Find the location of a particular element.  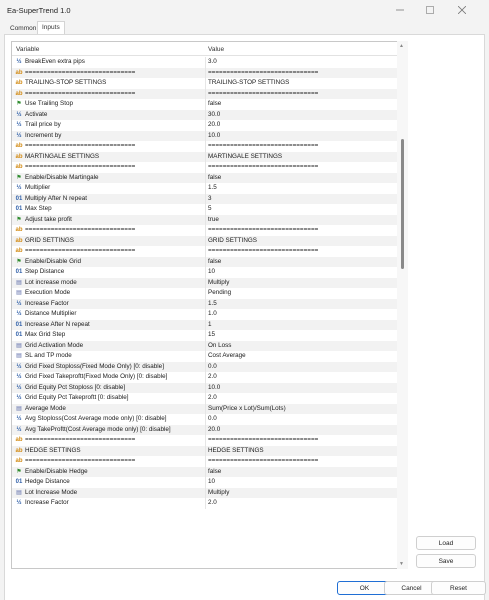

grid-row: ½ BreakEven extra pips 3.0 is located at coordinates (208, 62).